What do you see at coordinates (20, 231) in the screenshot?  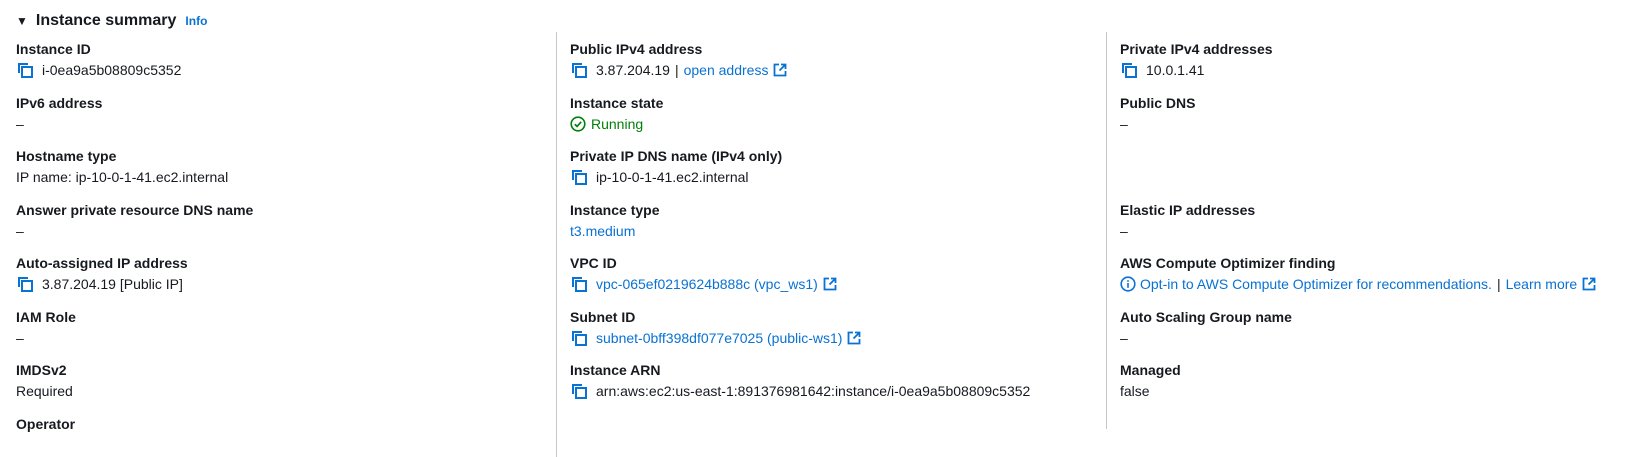 I see `answer-dns-value: –` at bounding box center [20, 231].